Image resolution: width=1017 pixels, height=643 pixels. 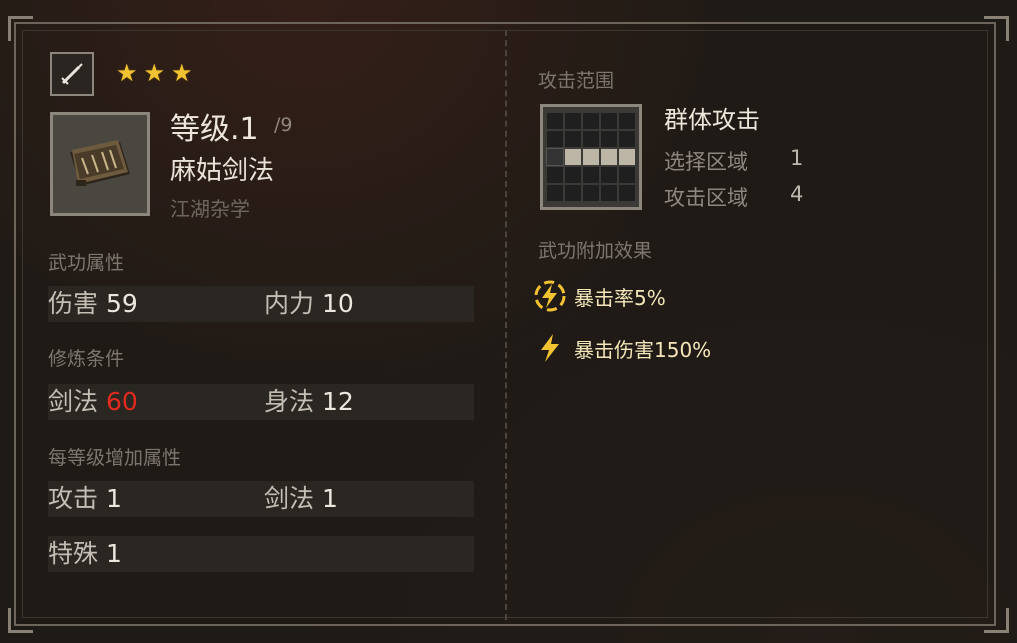 What do you see at coordinates (338, 401) in the screenshot?
I see `stat-value: 12` at bounding box center [338, 401].